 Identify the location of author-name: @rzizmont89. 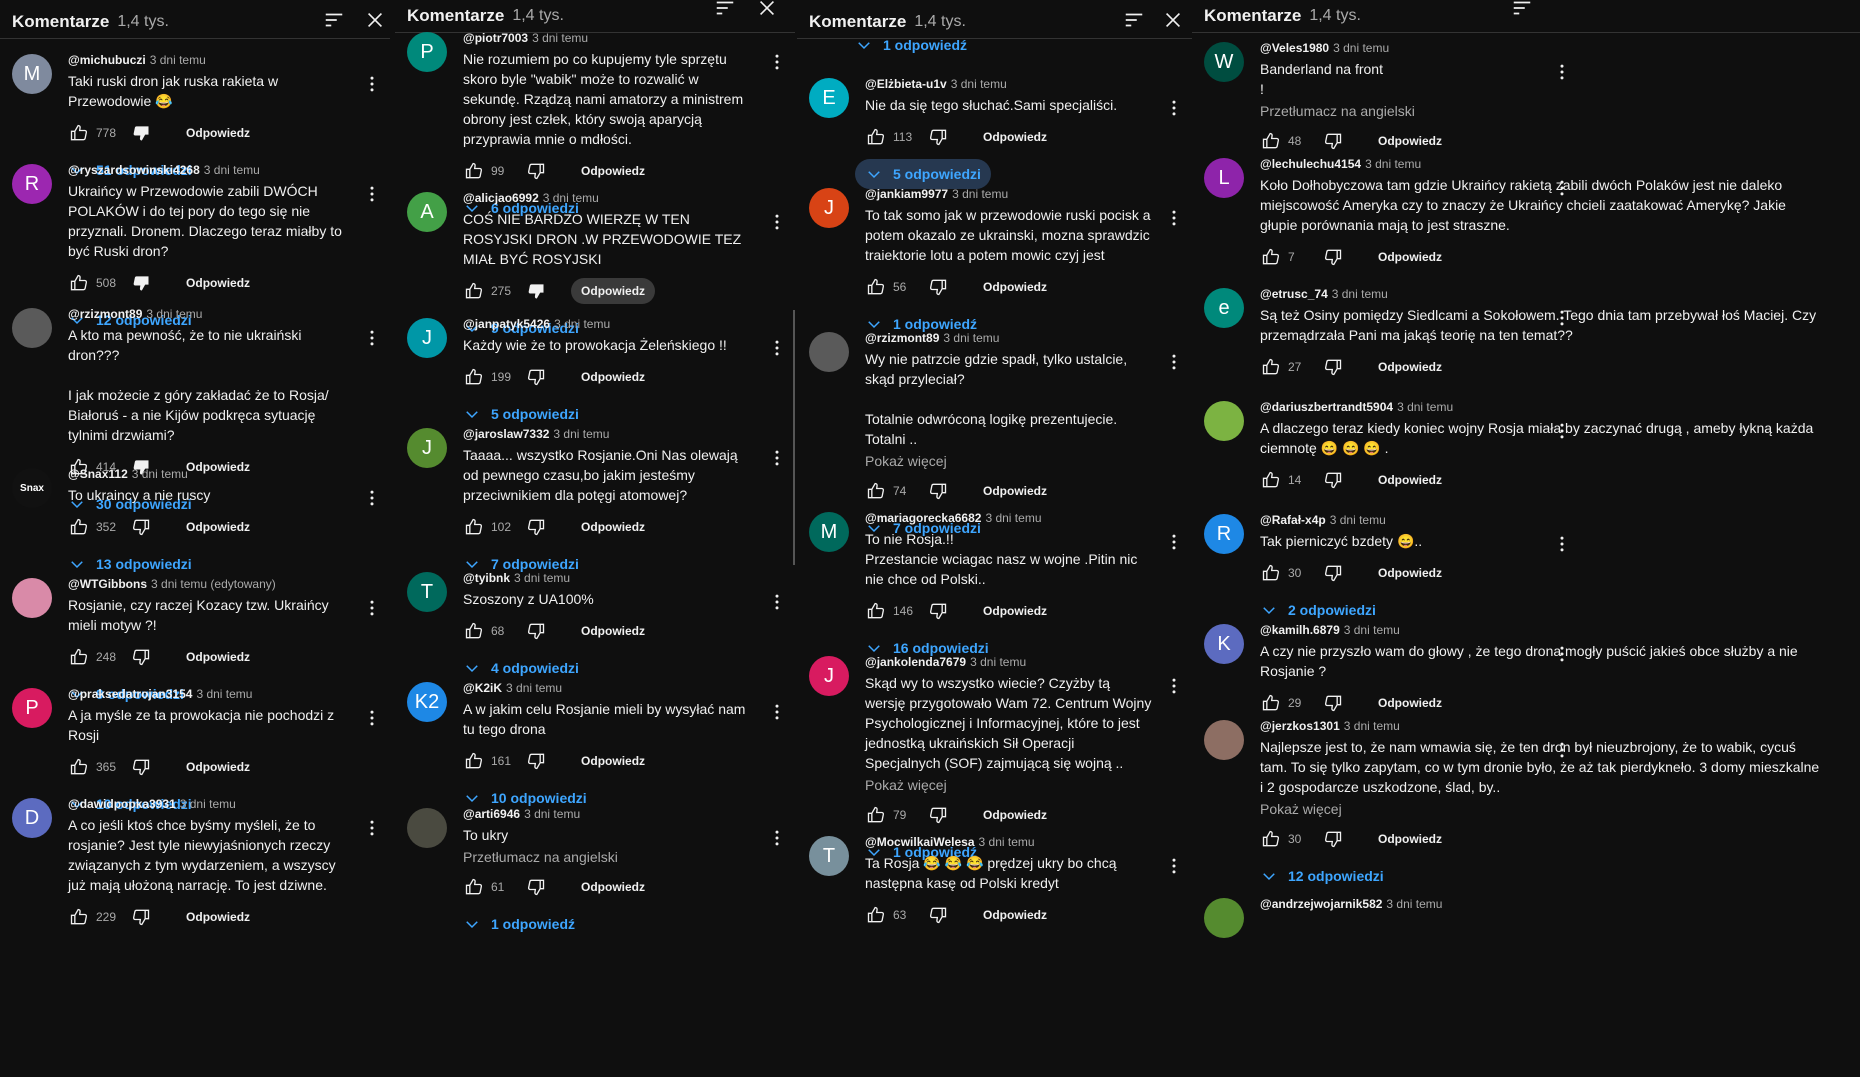
(105, 314).